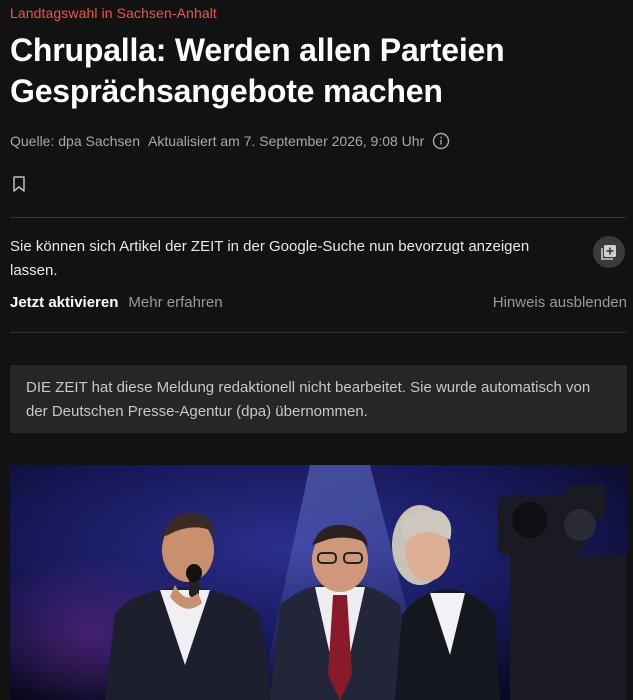 This screenshot has width=633, height=700. What do you see at coordinates (318, 217) in the screenshot?
I see `divider-top` at bounding box center [318, 217].